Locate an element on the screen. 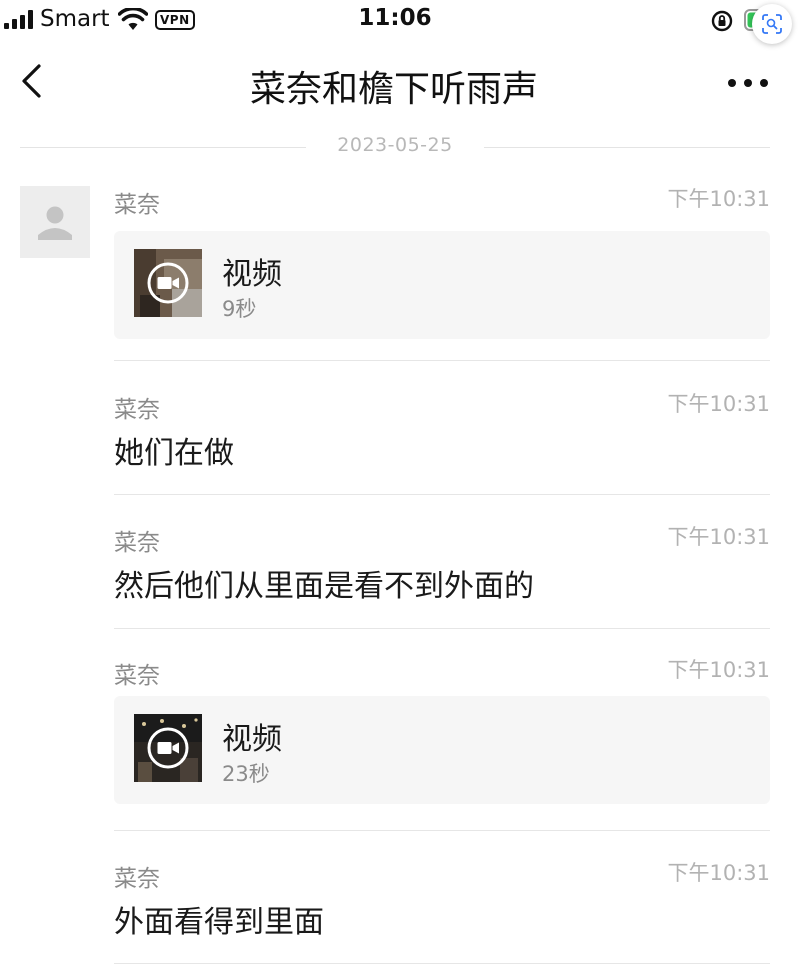 This screenshot has height=977, width=800. nav-bar: 菜奈和檐下听雨声 is located at coordinates (400, 83).